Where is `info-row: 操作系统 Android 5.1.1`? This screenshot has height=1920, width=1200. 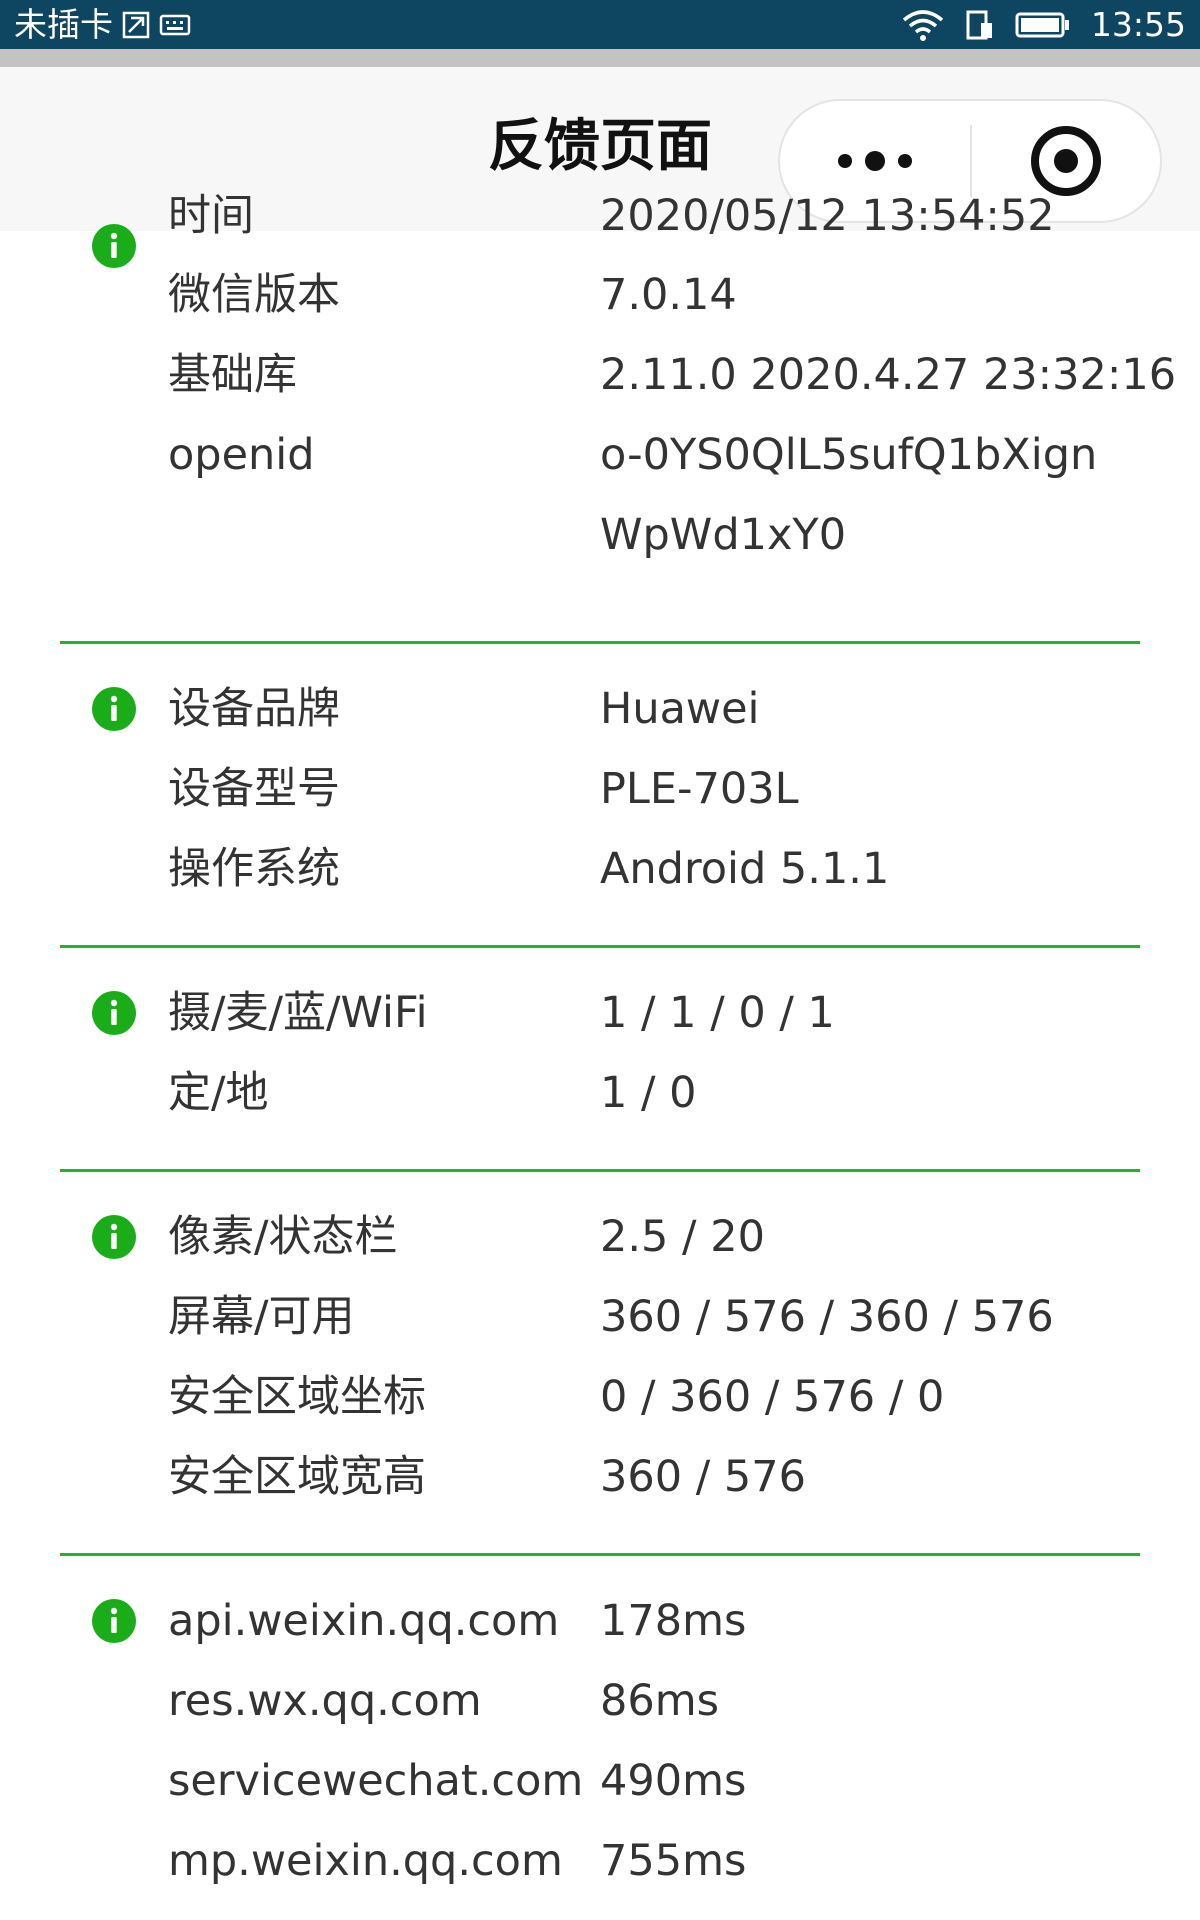
info-row: 操作系统 Android 5.1.1 is located at coordinates (600, 869).